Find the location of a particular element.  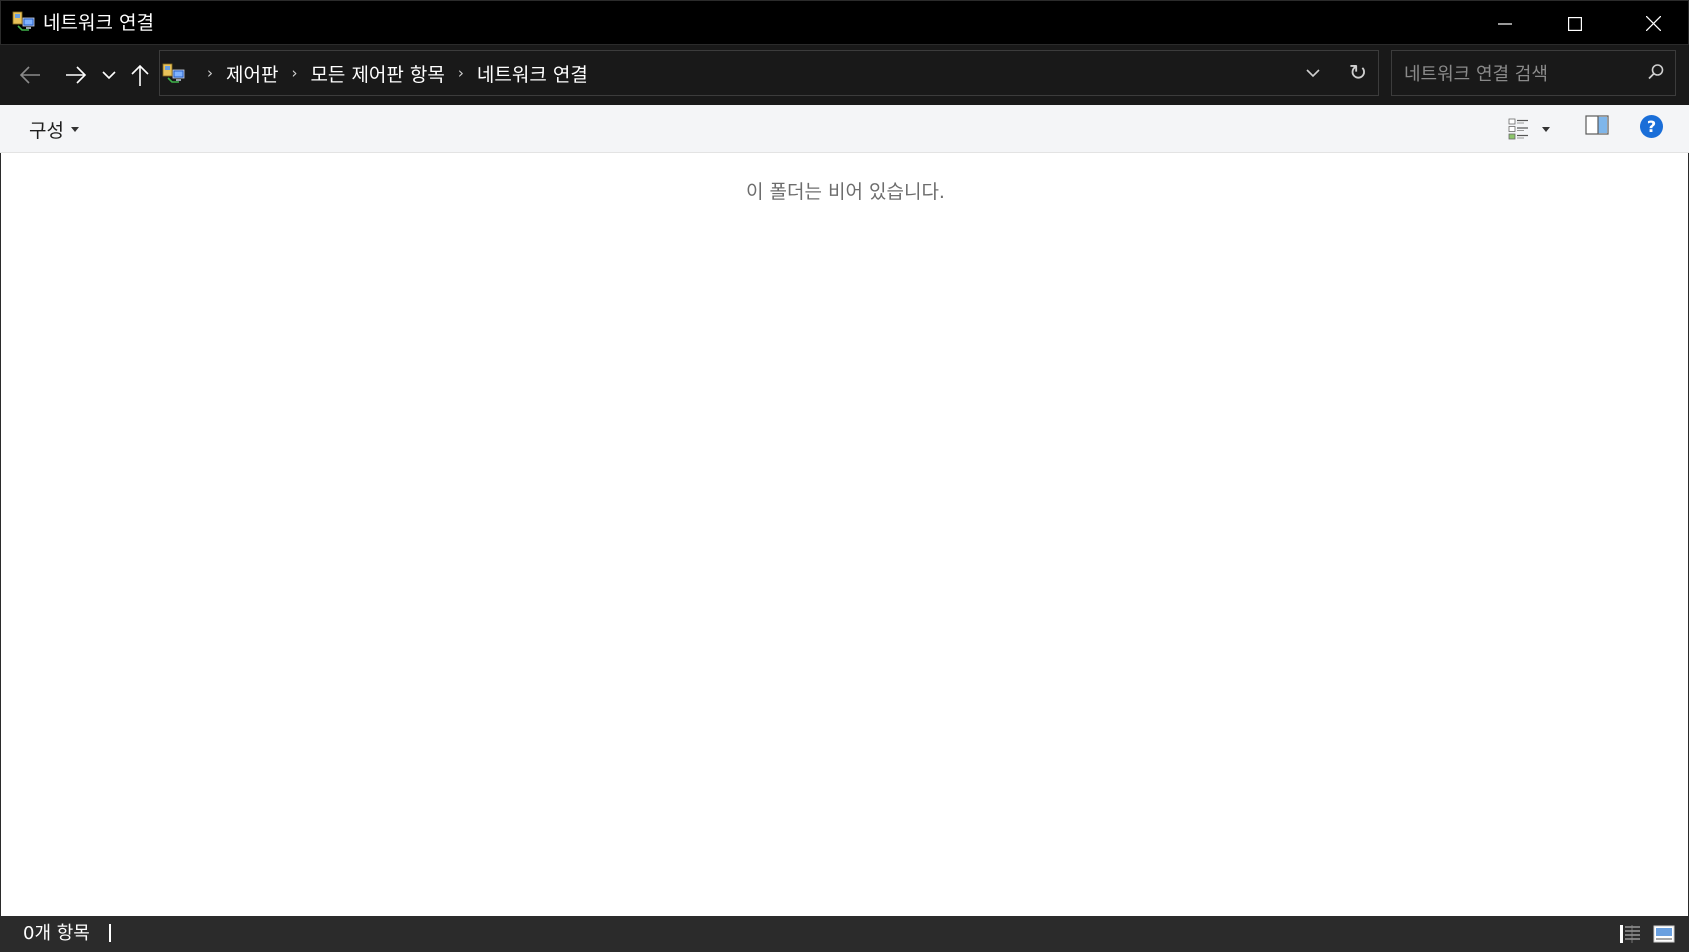

preview-pane-icon is located at coordinates (1597, 125).